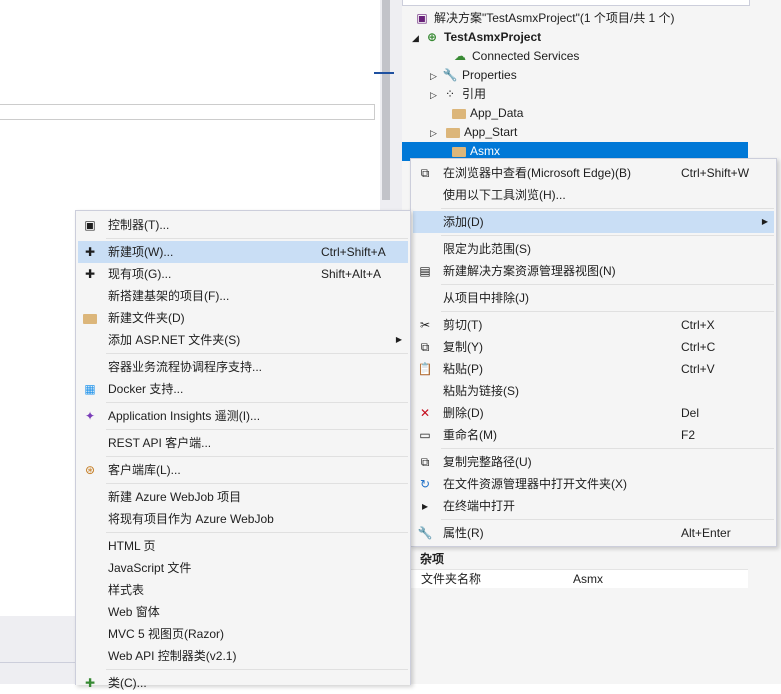 This screenshot has width=781, height=694. What do you see at coordinates (593, 462) in the screenshot?
I see `menu-item-copy-full-path: ⧉ 复制完整路径(U)` at bounding box center [593, 462].